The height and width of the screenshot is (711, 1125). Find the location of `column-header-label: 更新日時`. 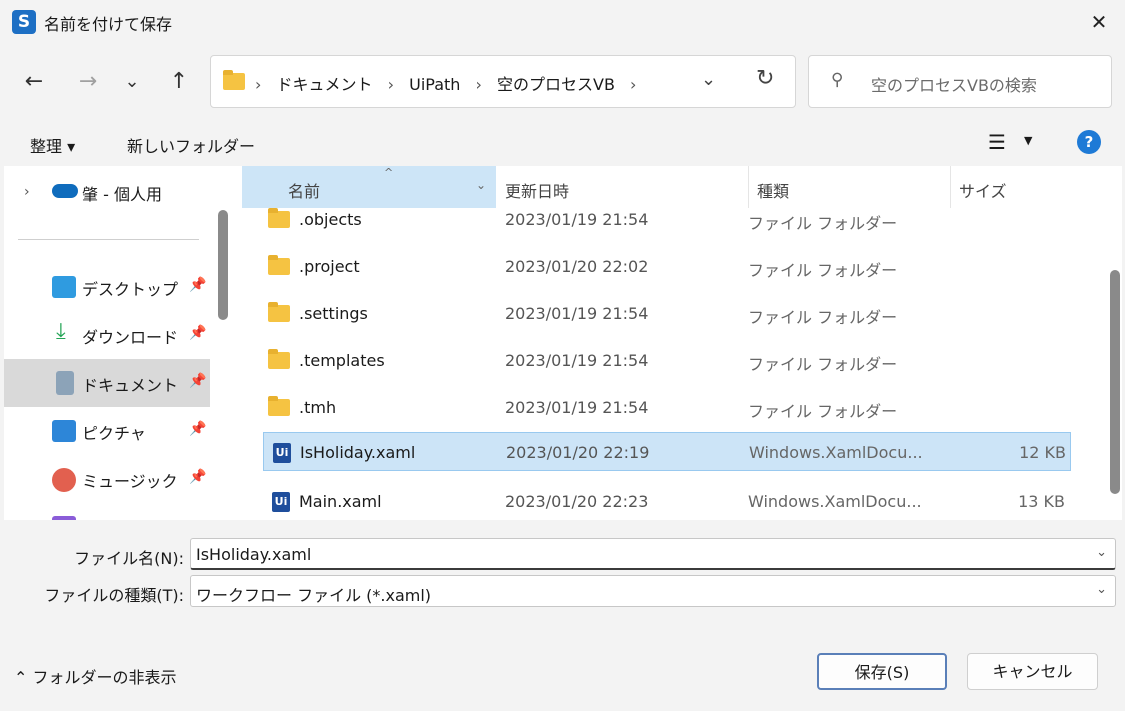

column-header-label: 更新日時 is located at coordinates (537, 191).